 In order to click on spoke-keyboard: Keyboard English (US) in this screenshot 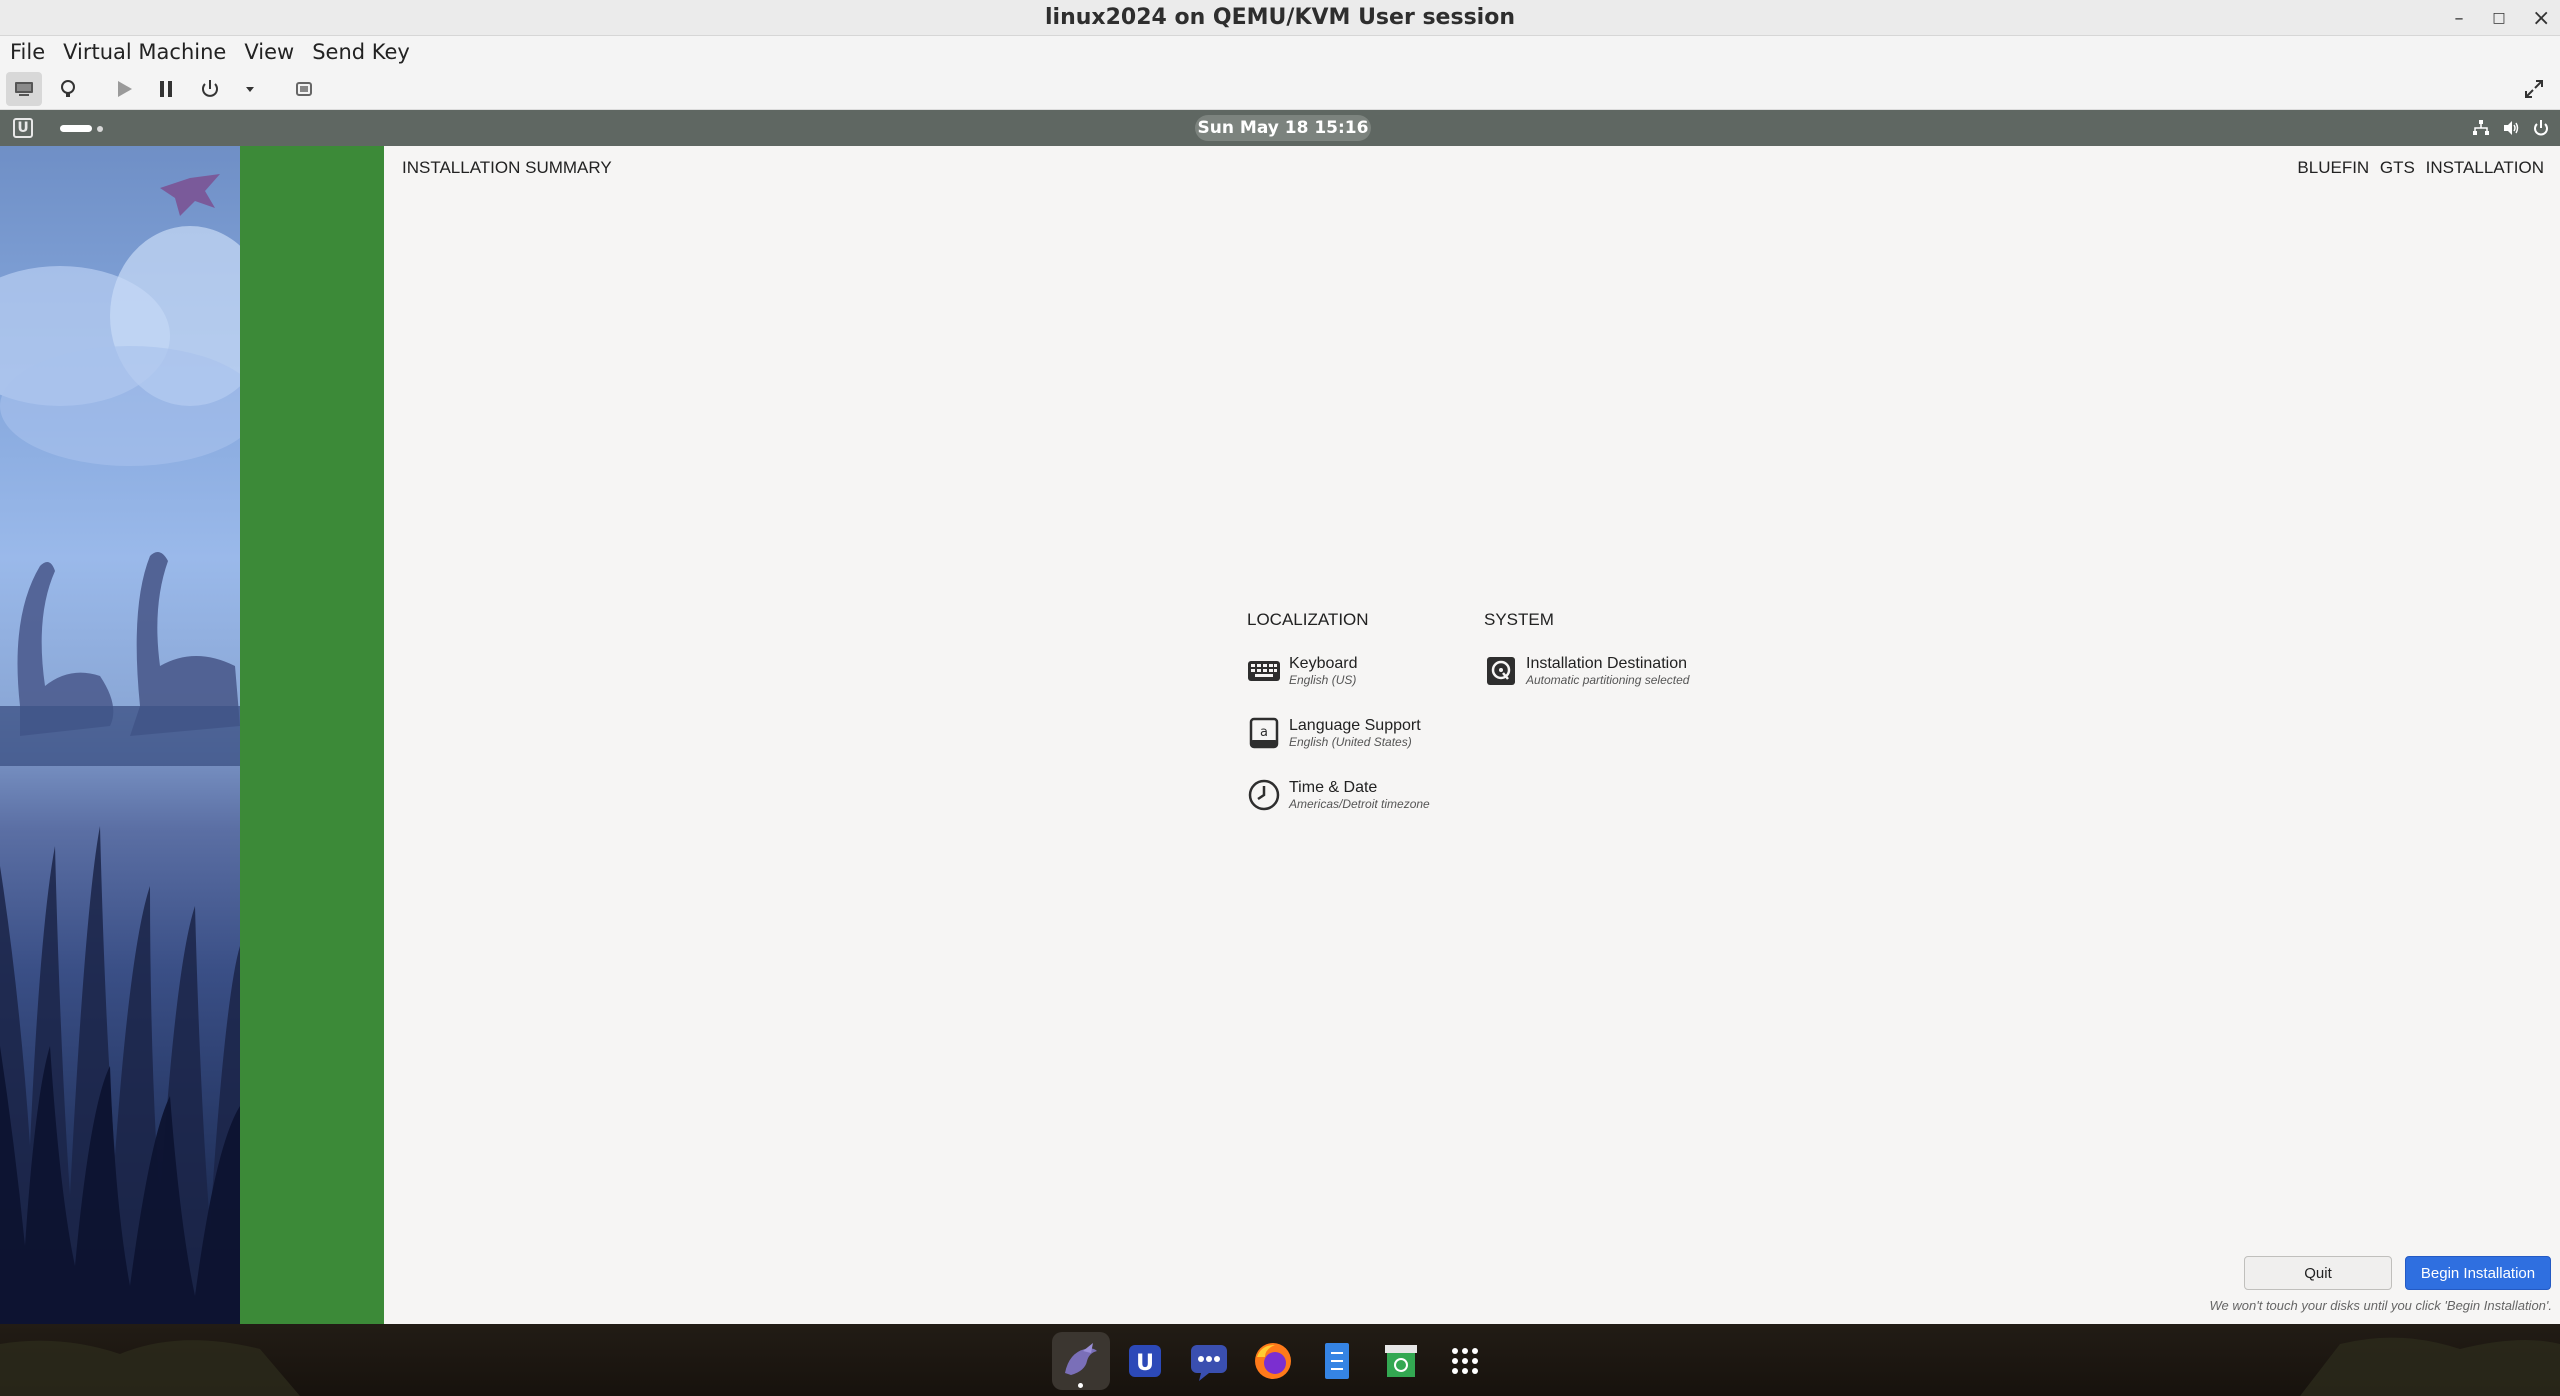, I will do `click(1338, 671)`.